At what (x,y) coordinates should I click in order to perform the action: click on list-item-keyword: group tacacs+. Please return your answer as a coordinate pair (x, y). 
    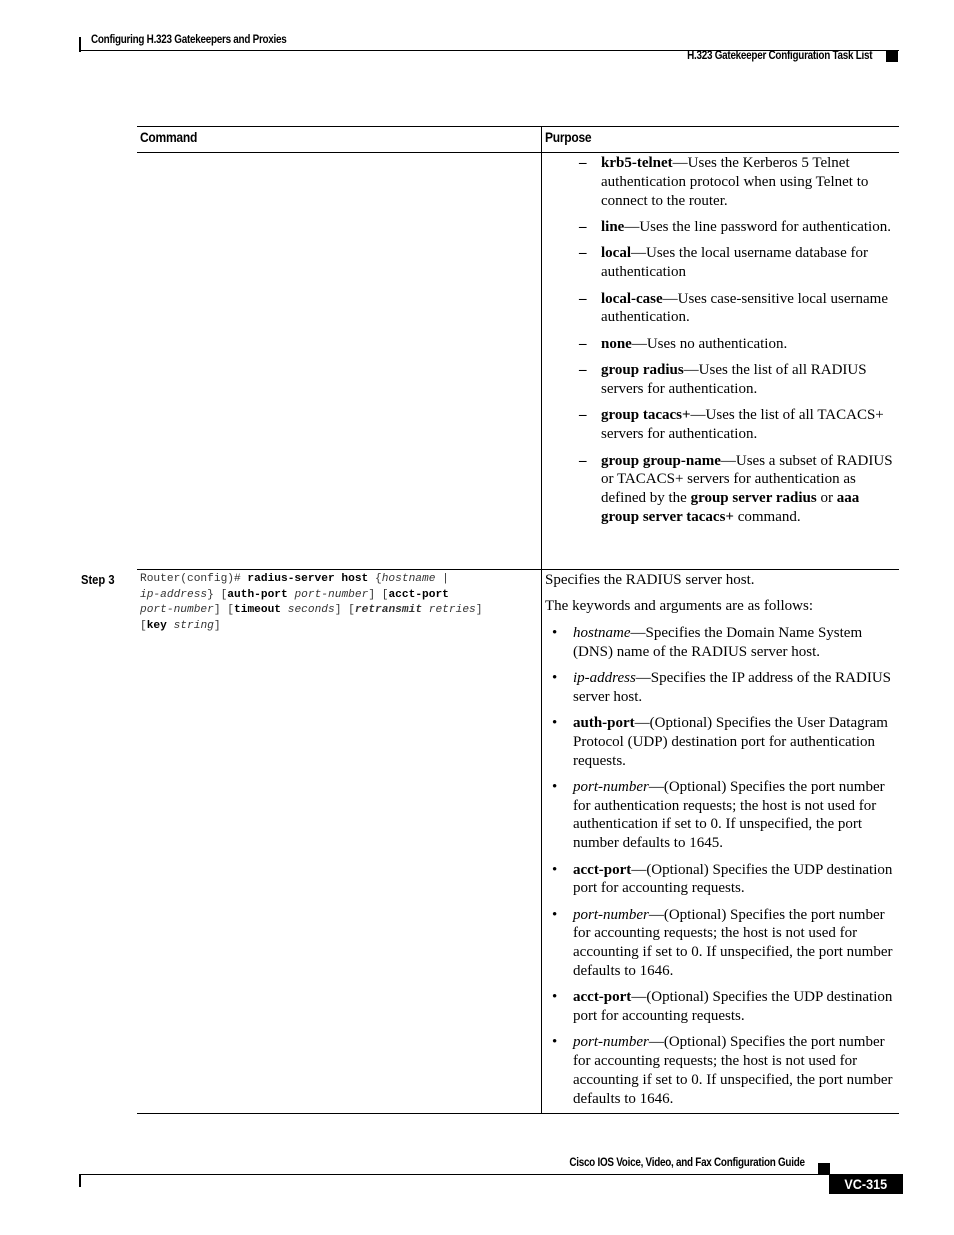
    Looking at the image, I should click on (646, 415).